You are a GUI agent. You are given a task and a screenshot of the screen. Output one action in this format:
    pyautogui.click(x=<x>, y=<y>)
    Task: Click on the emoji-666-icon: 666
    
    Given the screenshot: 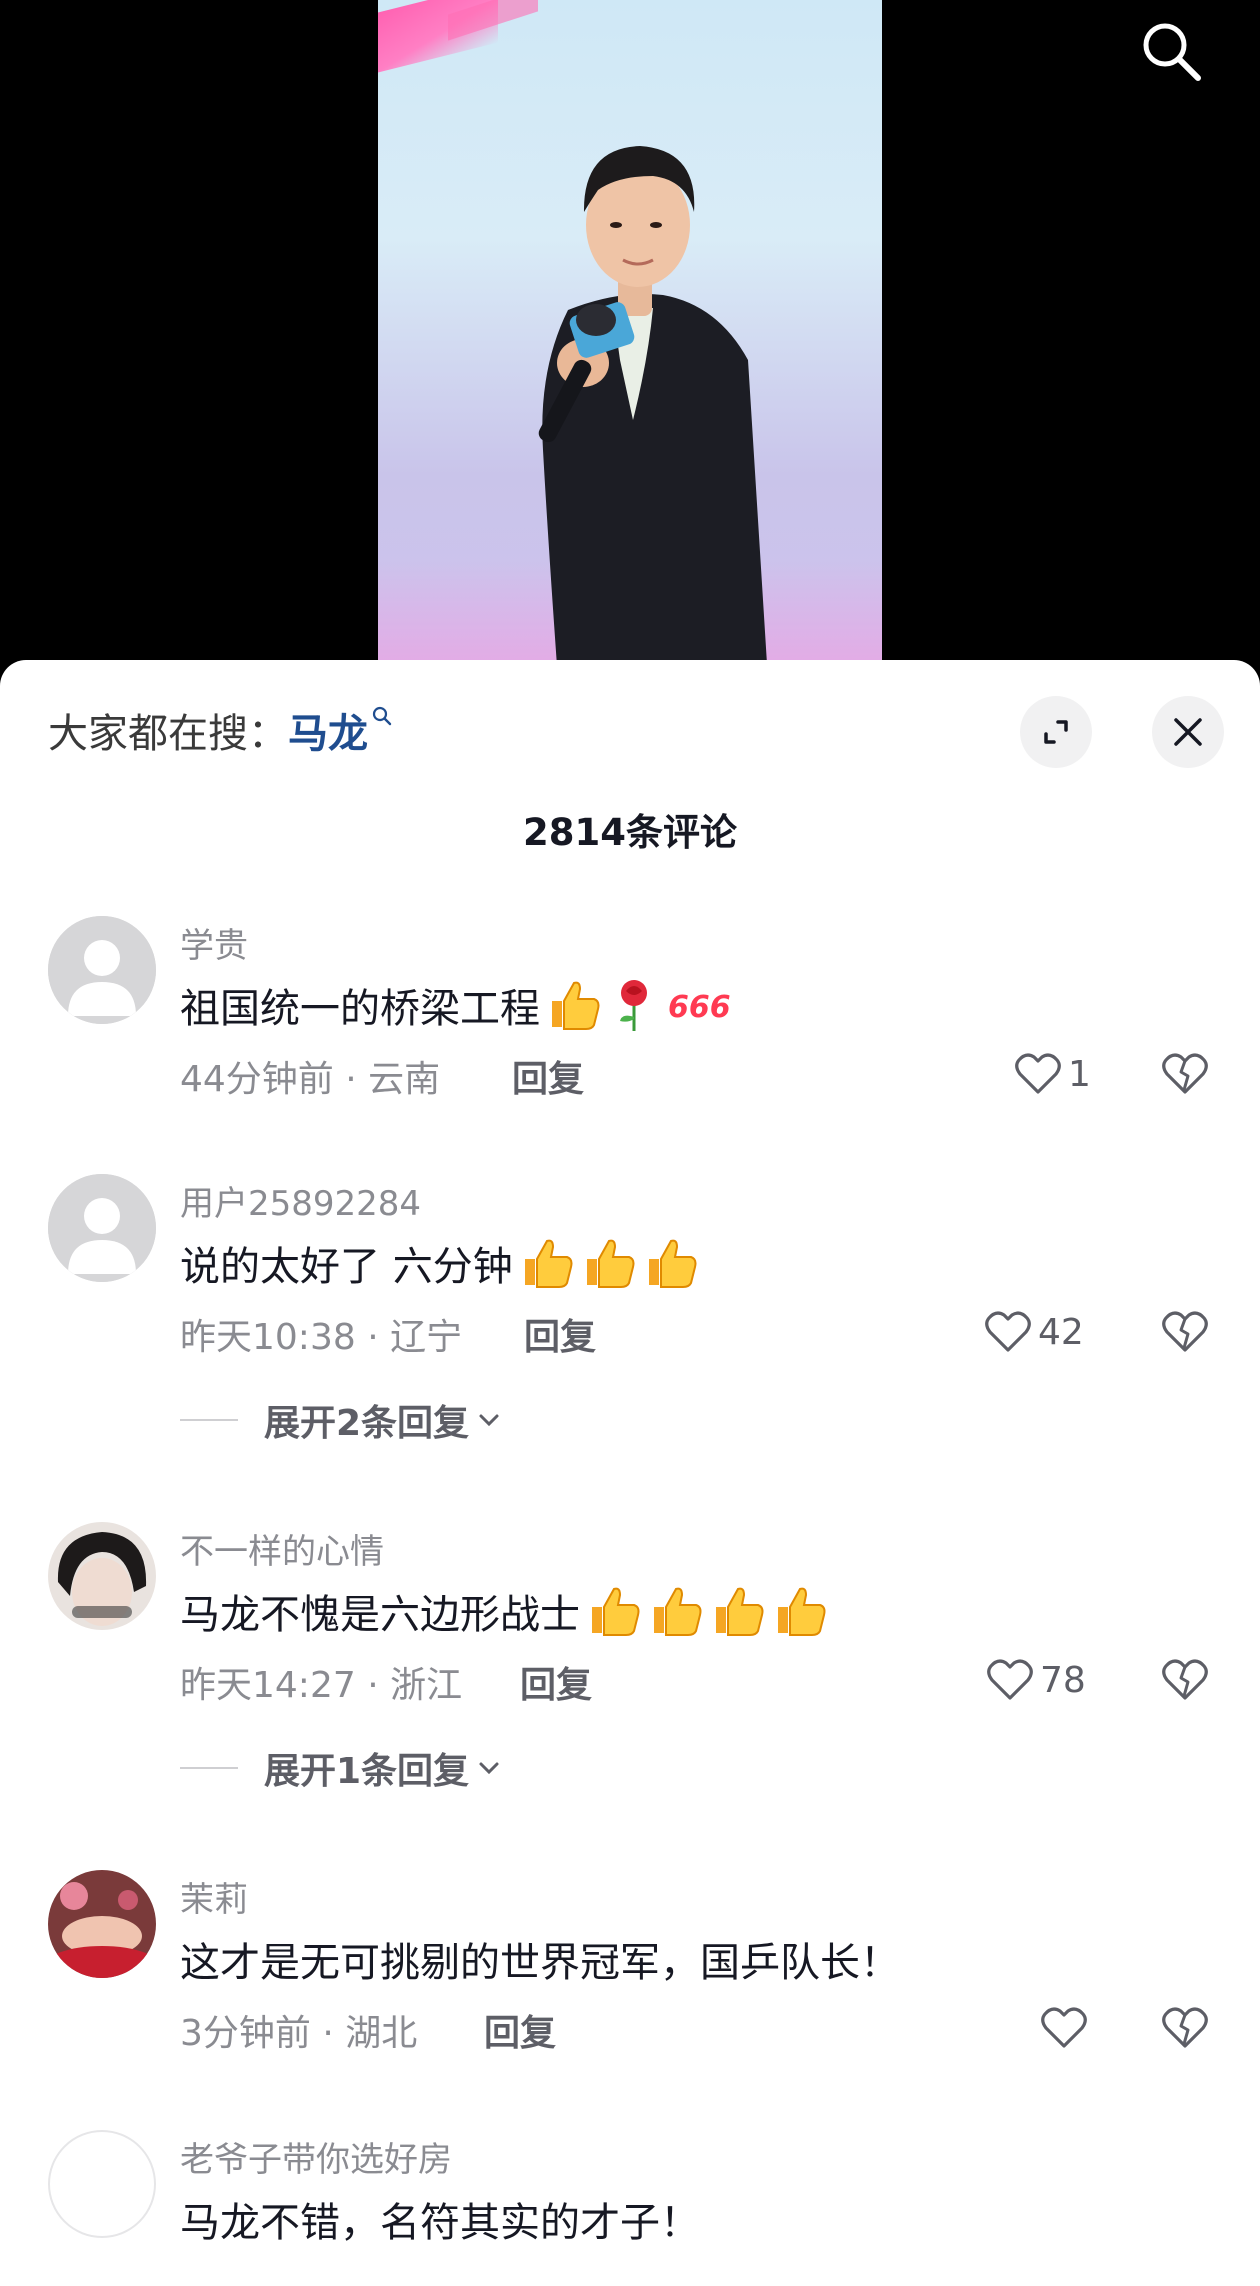 What is the action you would take?
    pyautogui.click(x=699, y=1005)
    